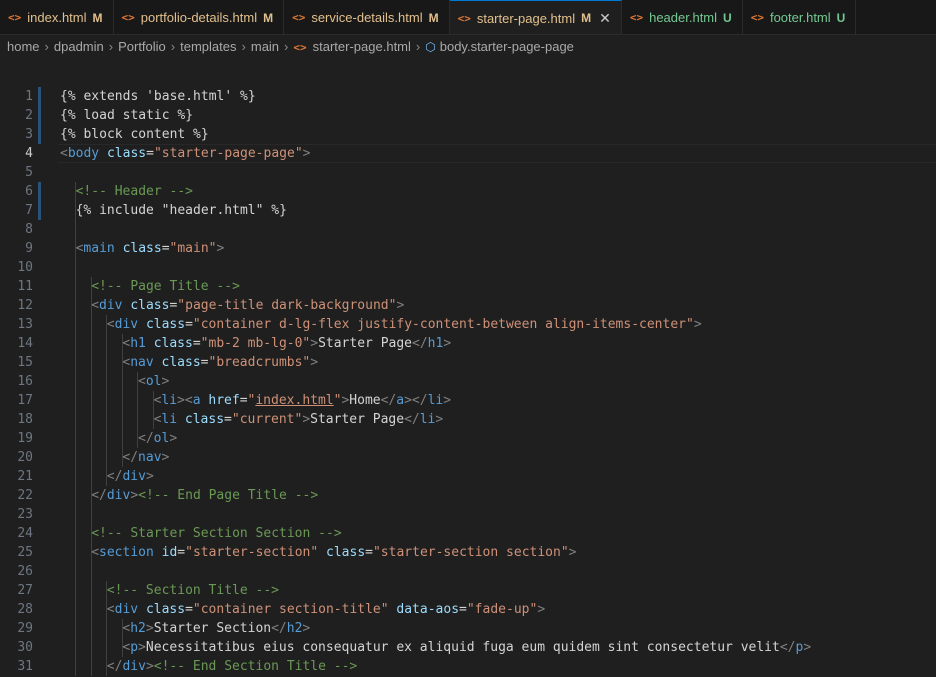  What do you see at coordinates (468, 476) in the screenshot?
I see `code-line: 21 </div>` at bounding box center [468, 476].